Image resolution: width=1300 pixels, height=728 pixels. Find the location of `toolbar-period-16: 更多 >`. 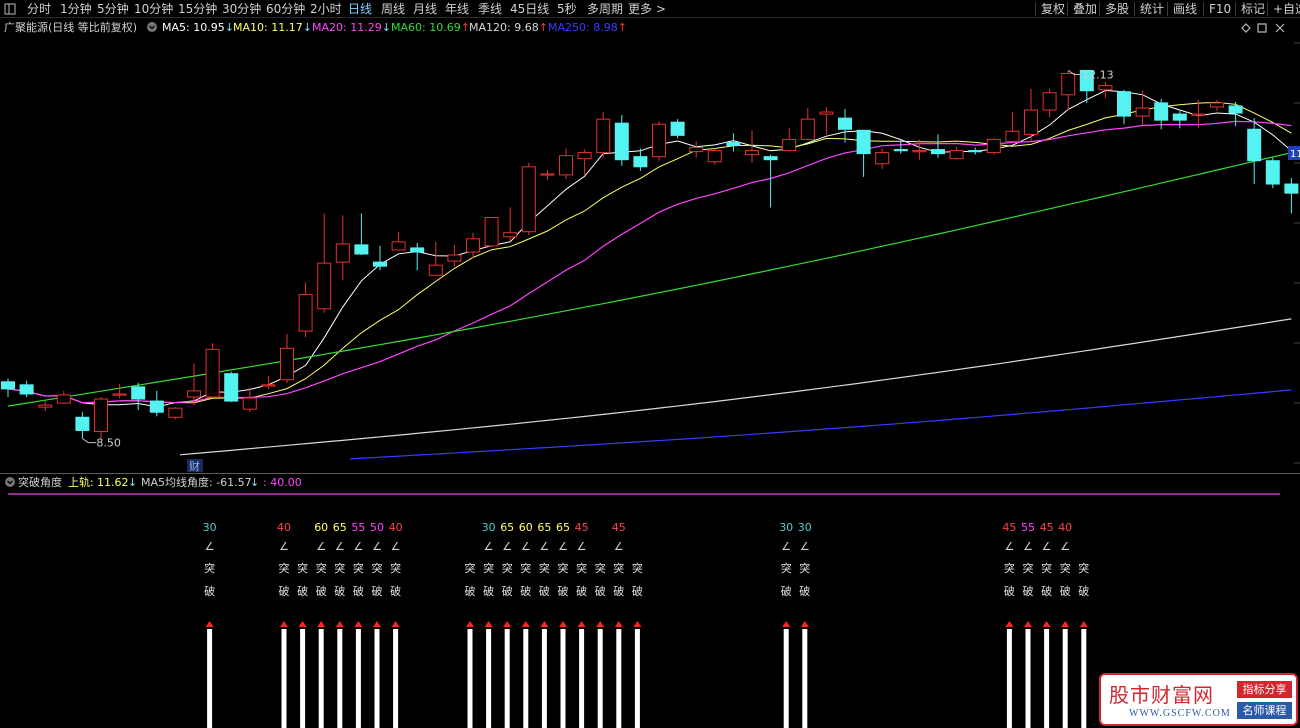

toolbar-period-16: 更多 > is located at coordinates (647, 9).